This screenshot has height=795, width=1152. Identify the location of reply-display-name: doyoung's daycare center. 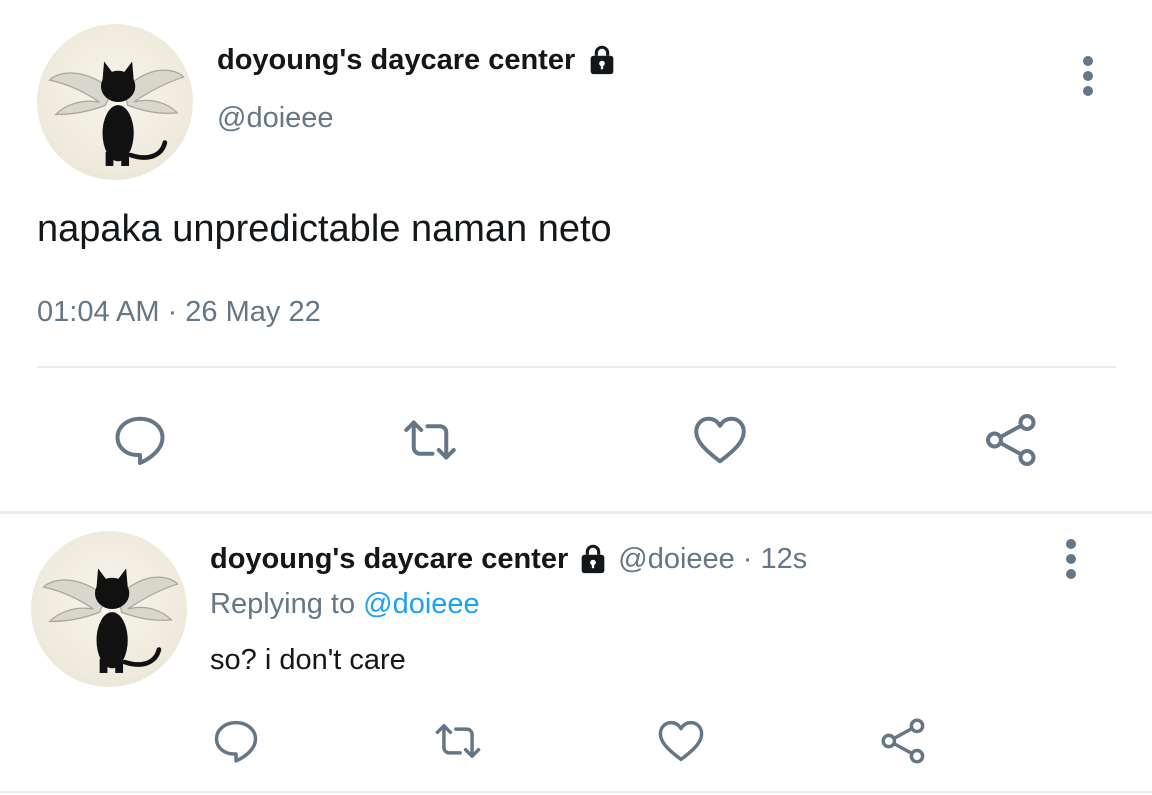
(389, 559).